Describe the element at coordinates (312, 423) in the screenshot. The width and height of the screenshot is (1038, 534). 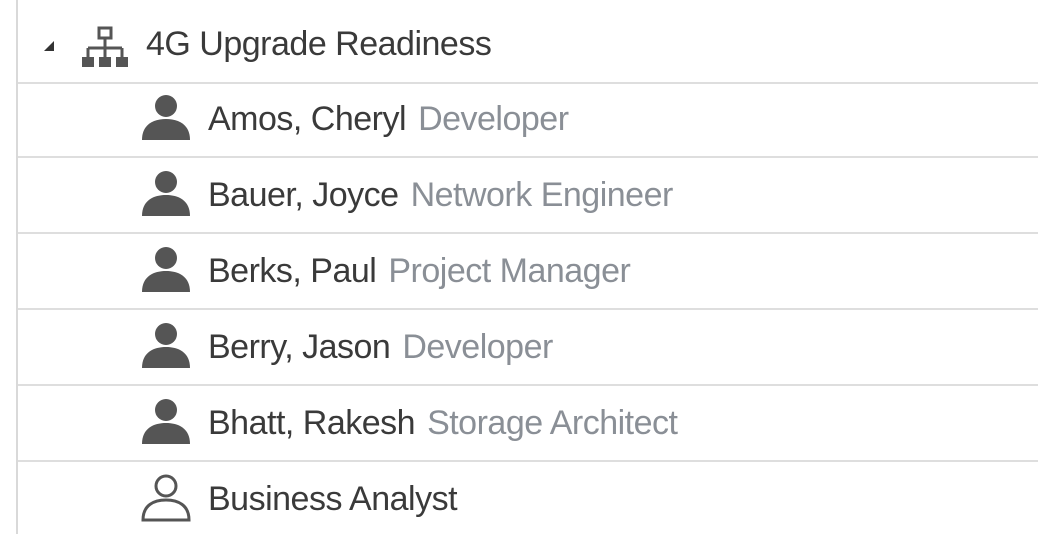
I see `member-name: Bhatt, Rakesh` at that location.